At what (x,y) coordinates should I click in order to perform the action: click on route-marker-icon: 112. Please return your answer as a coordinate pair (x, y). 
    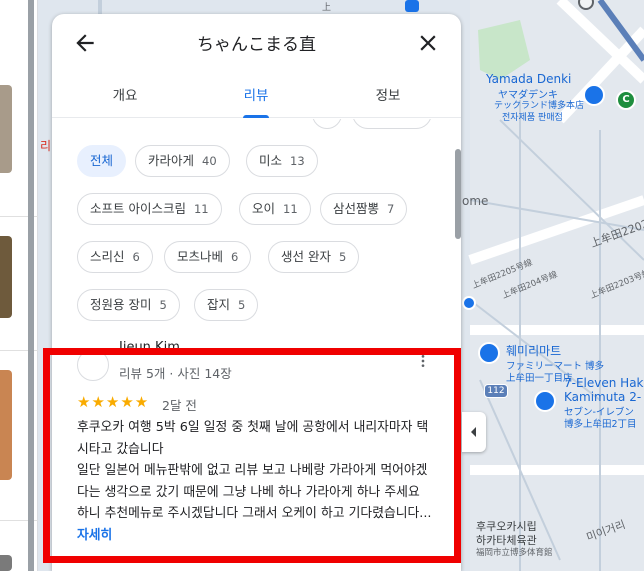
    Looking at the image, I should click on (496, 391).